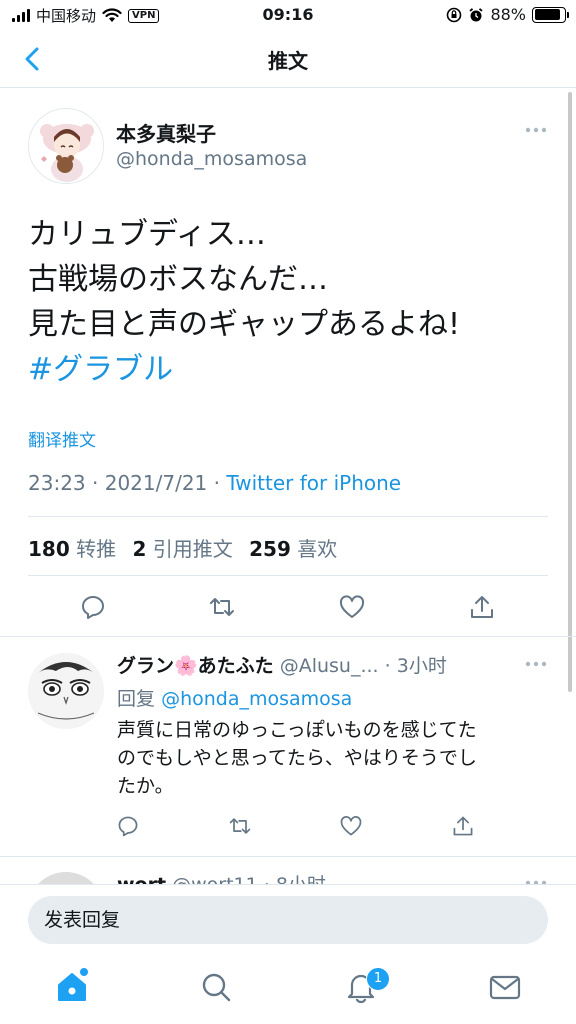  I want to click on messages-icon, so click(505, 987).